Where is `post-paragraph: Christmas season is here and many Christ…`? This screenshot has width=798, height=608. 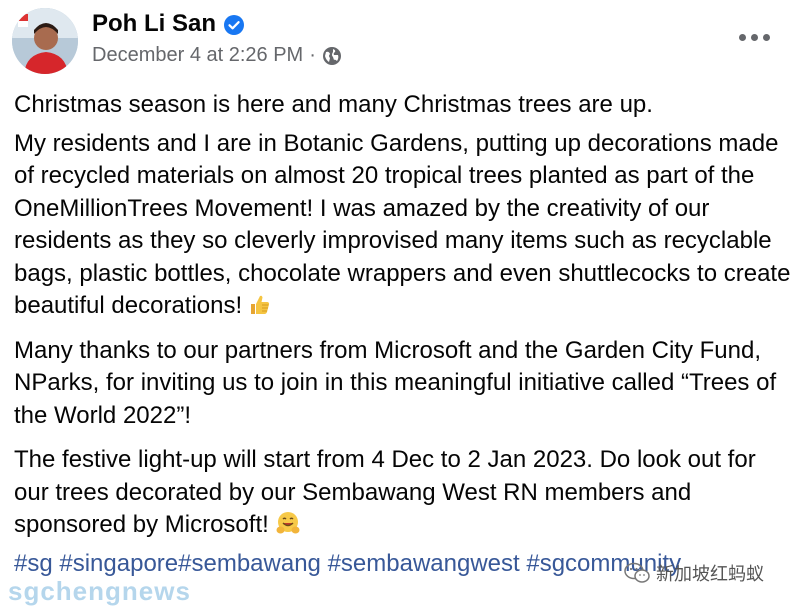
post-paragraph: Christmas season is here and many Christ… is located at coordinates (333, 104).